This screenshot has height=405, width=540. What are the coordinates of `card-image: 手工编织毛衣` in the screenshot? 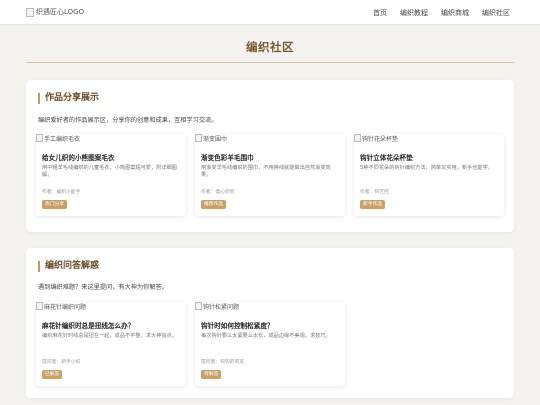 It's located at (58, 138).